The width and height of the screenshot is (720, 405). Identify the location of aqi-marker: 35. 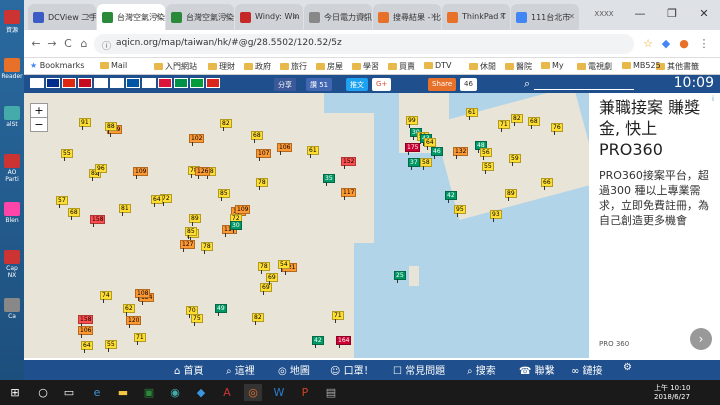
(329, 180).